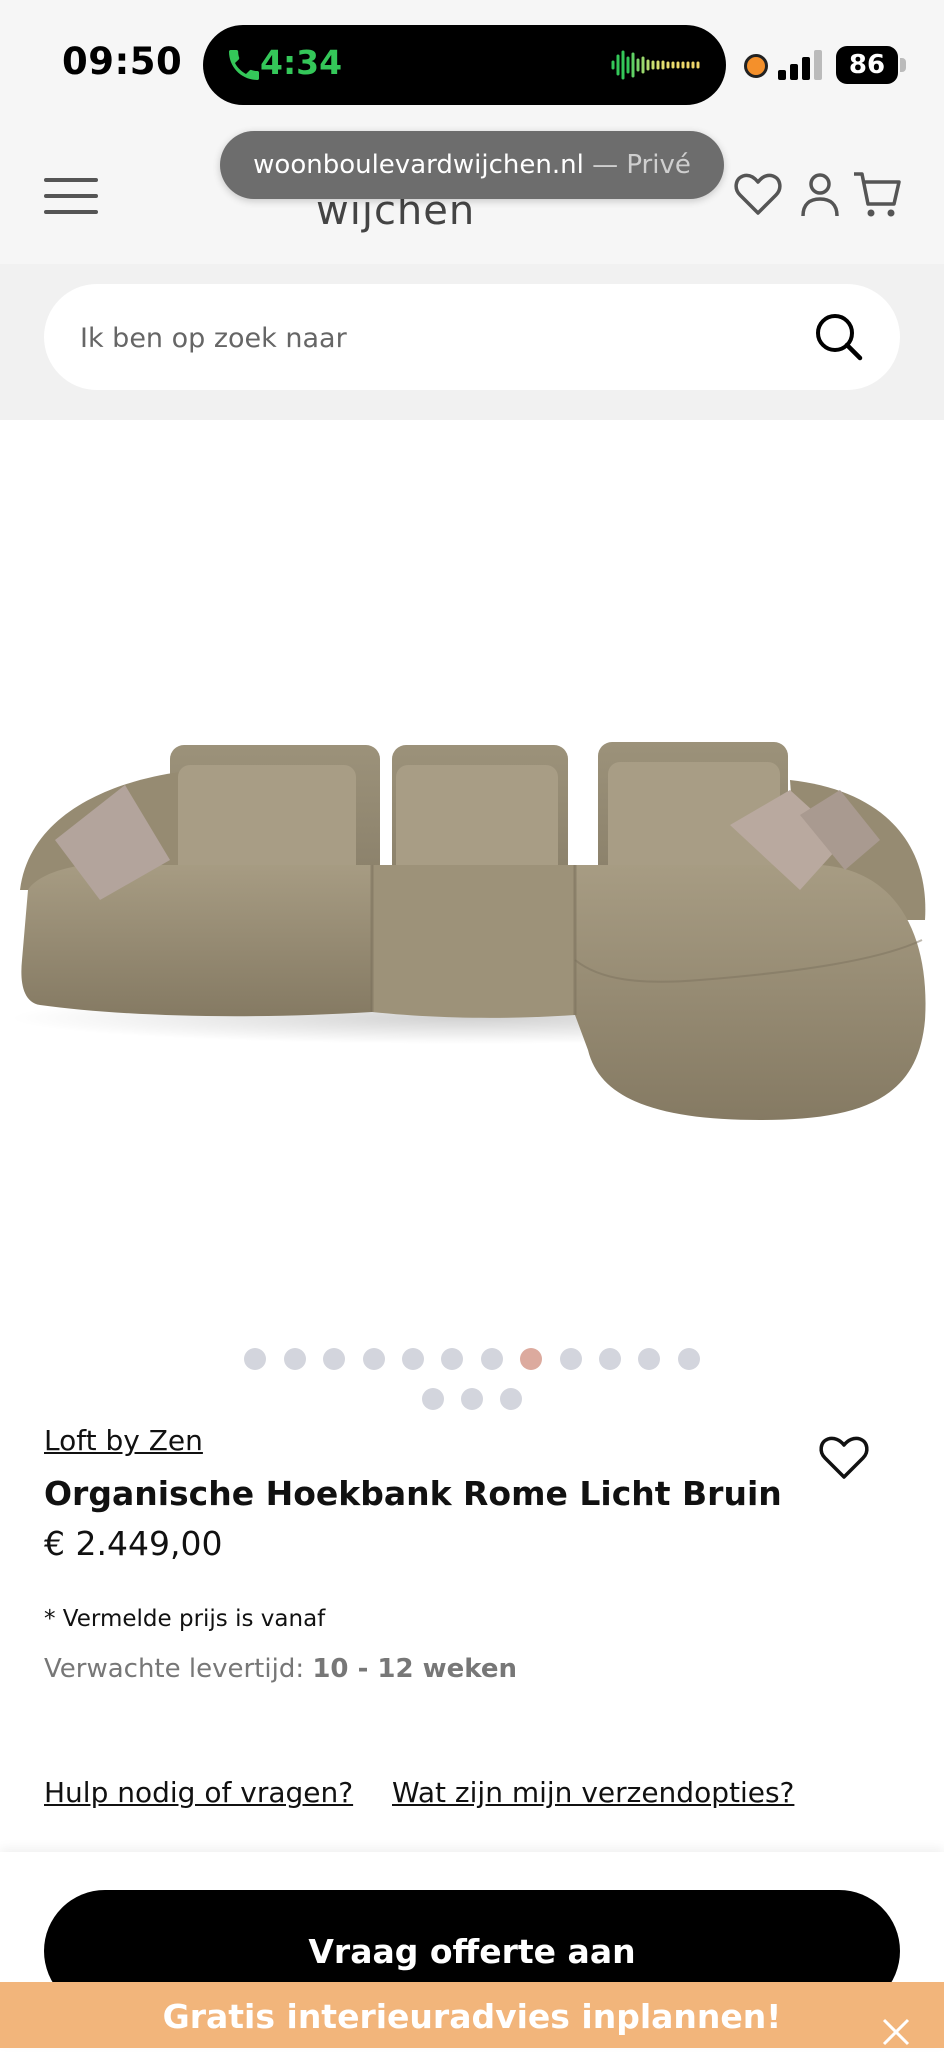  I want to click on product-price: € 2.449,00, so click(133, 1543).